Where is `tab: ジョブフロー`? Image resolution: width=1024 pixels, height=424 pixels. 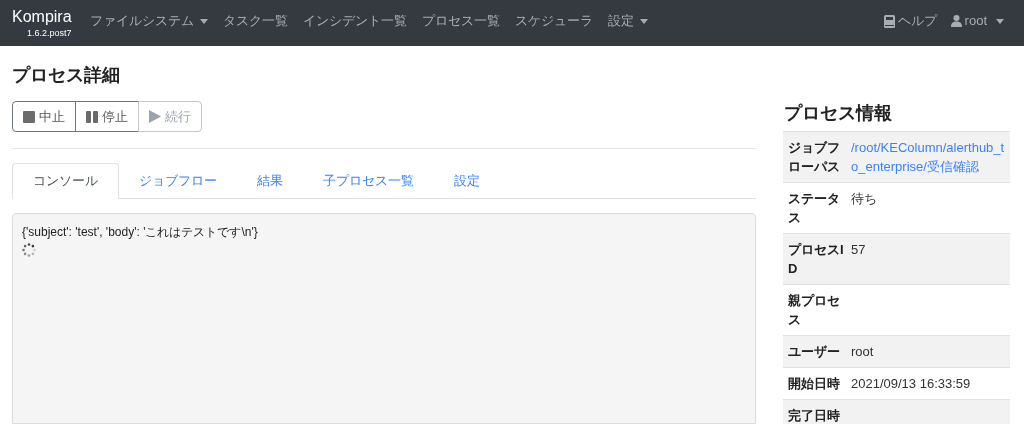
tab: ジョブフロー is located at coordinates (178, 181).